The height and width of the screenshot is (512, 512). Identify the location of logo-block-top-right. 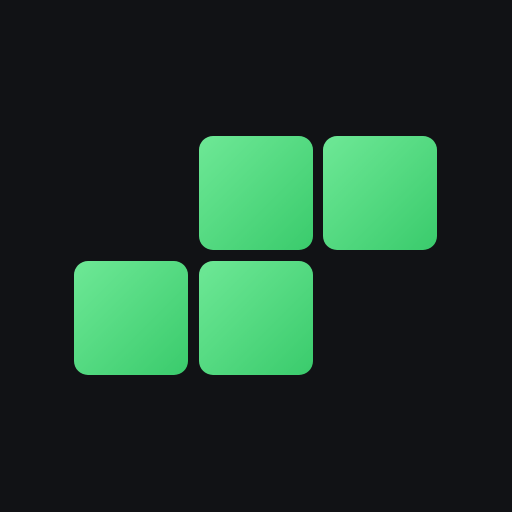
(380, 193).